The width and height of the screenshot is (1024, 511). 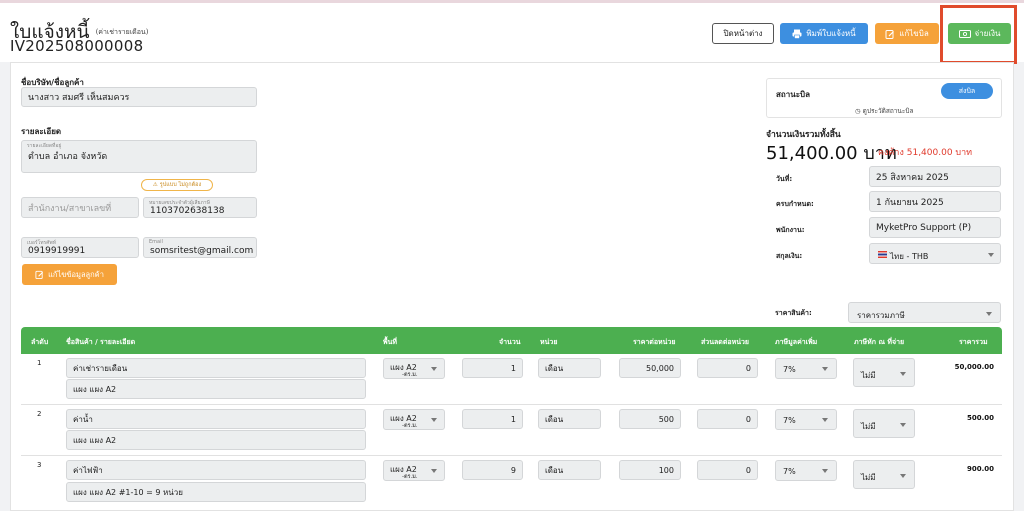 What do you see at coordinates (743, 33) in the screenshot?
I see `close-window-button: ปิดหน้าต่าง` at bounding box center [743, 33].